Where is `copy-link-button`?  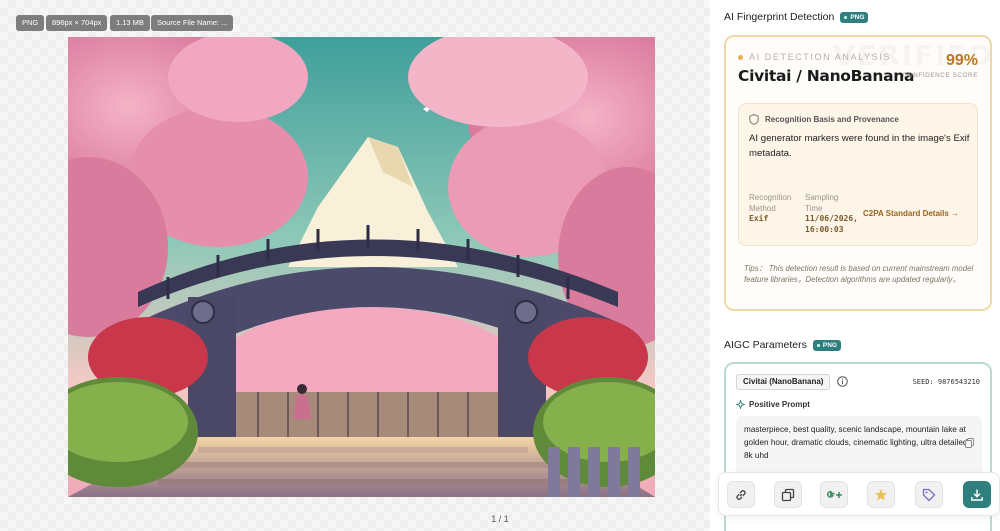
copy-link-button is located at coordinates (741, 494).